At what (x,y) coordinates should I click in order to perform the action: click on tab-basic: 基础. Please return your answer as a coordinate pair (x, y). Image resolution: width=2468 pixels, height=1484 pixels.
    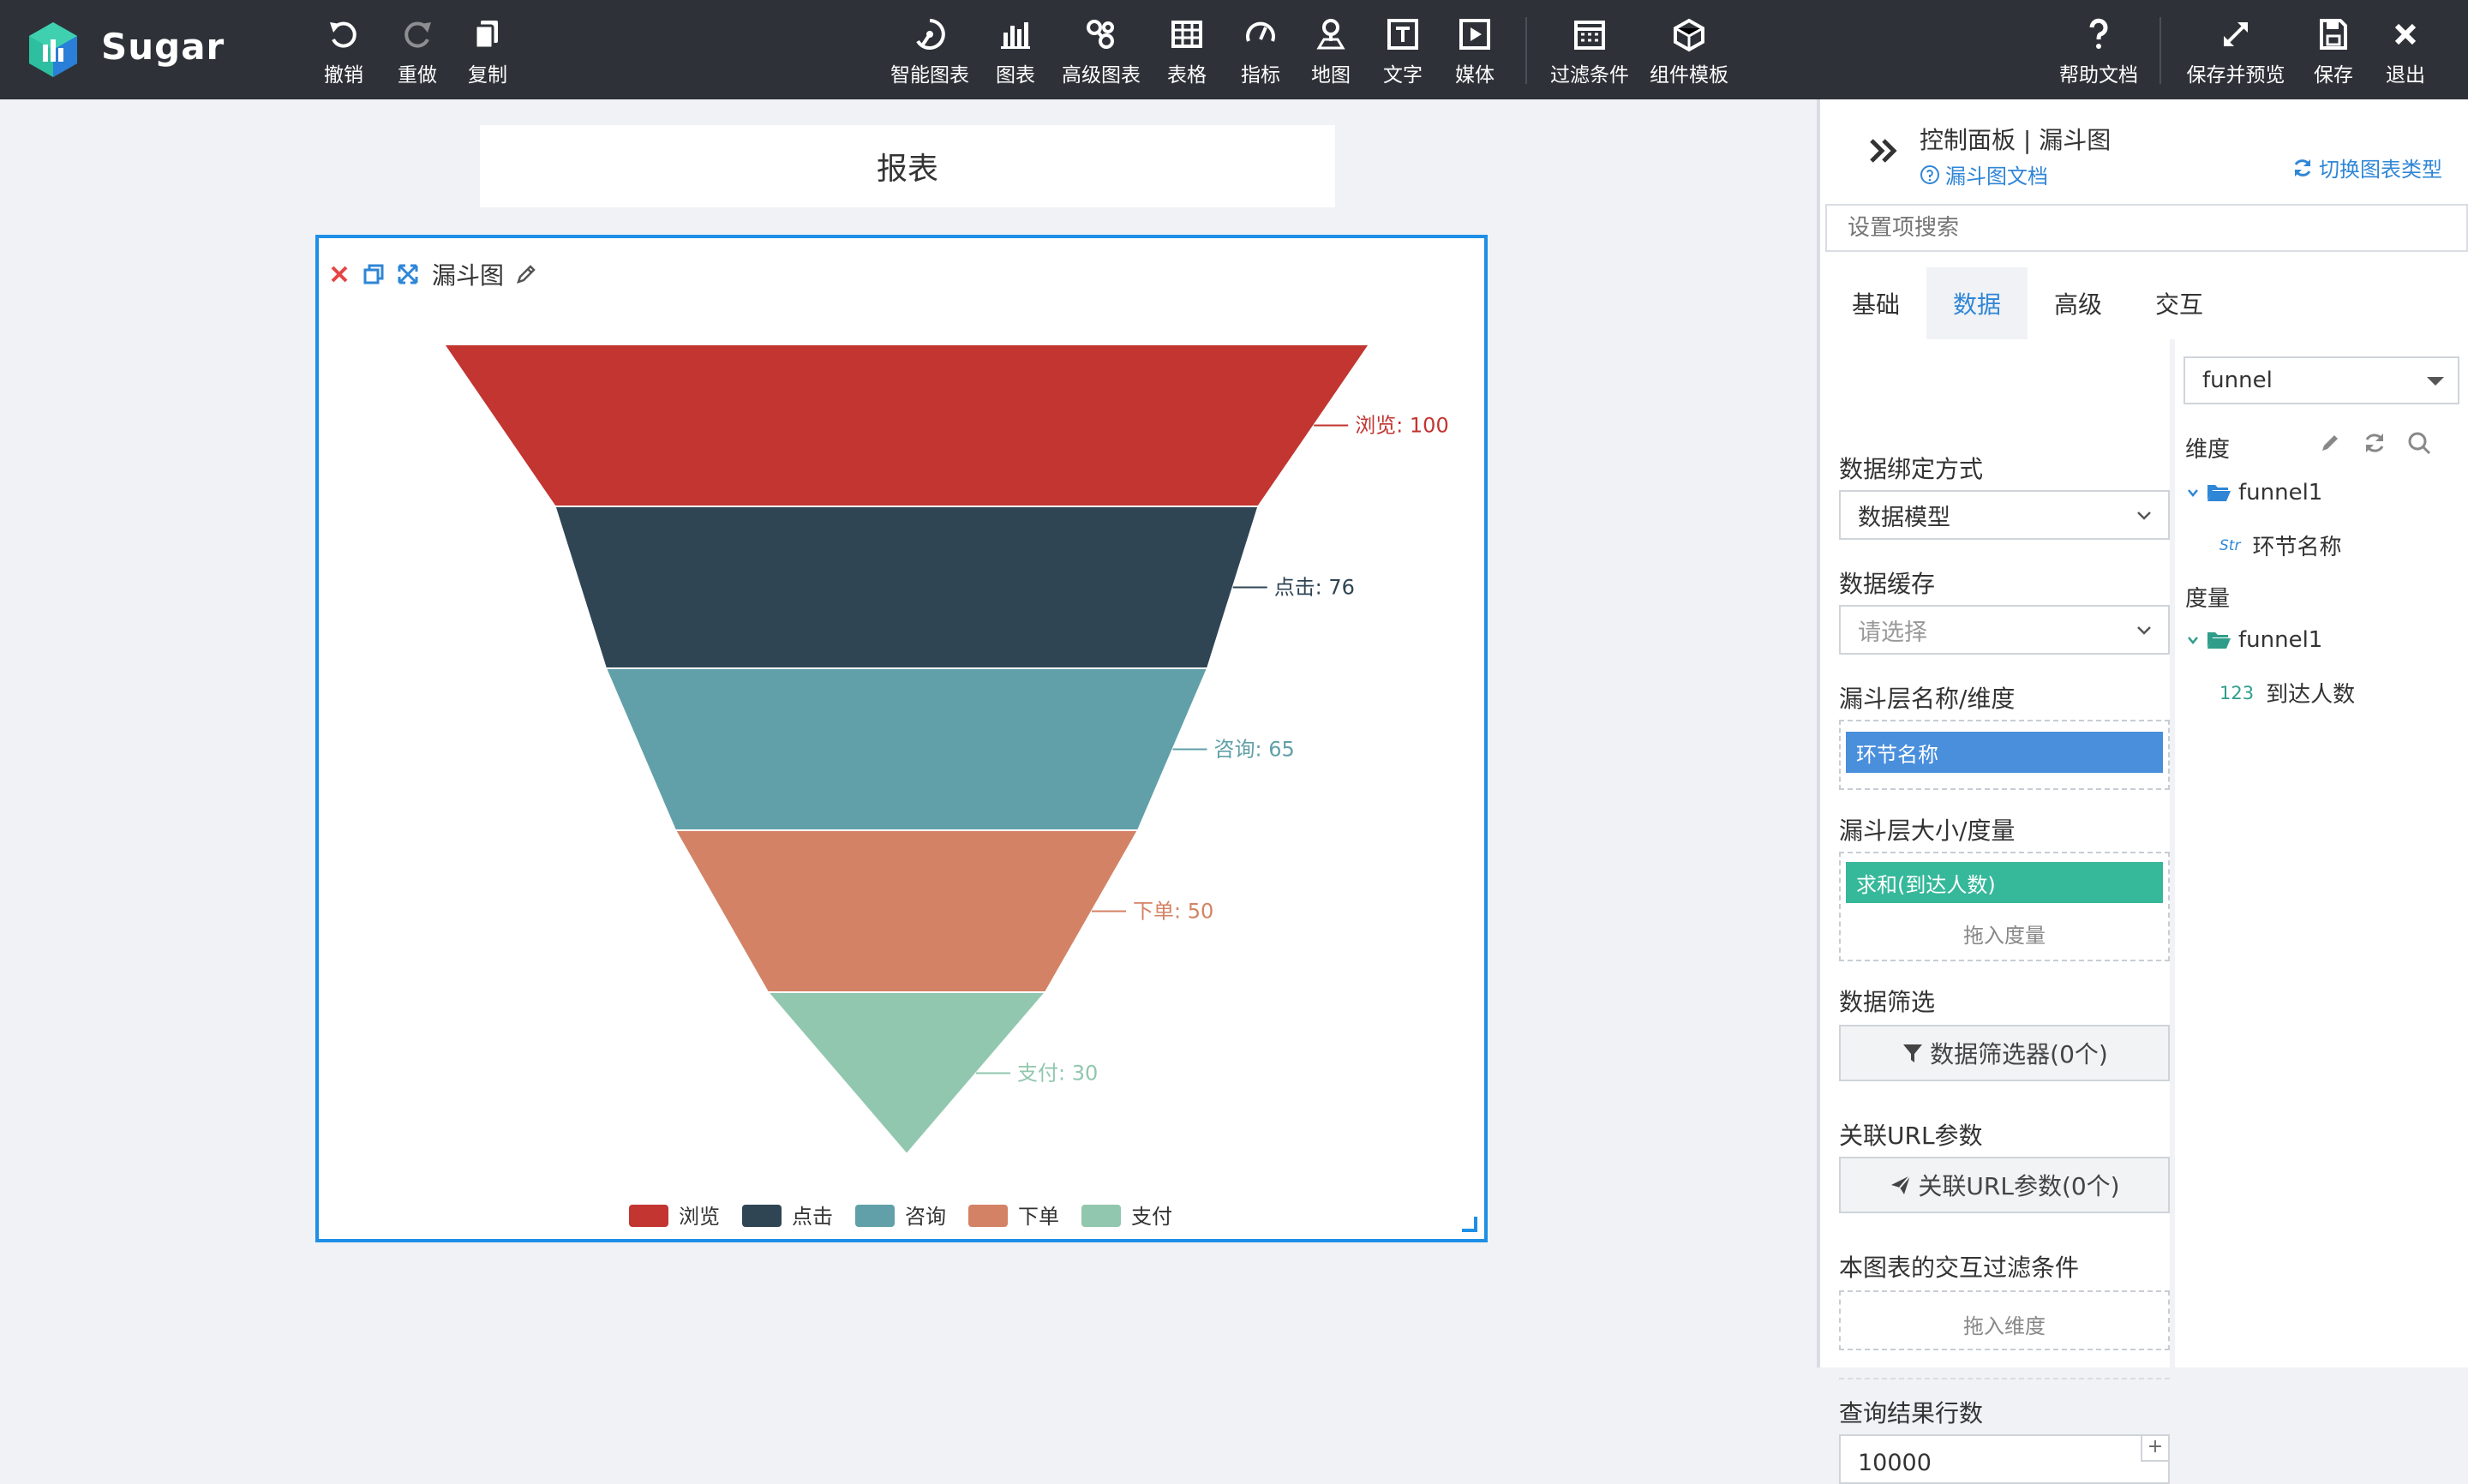
    Looking at the image, I should click on (1875, 303).